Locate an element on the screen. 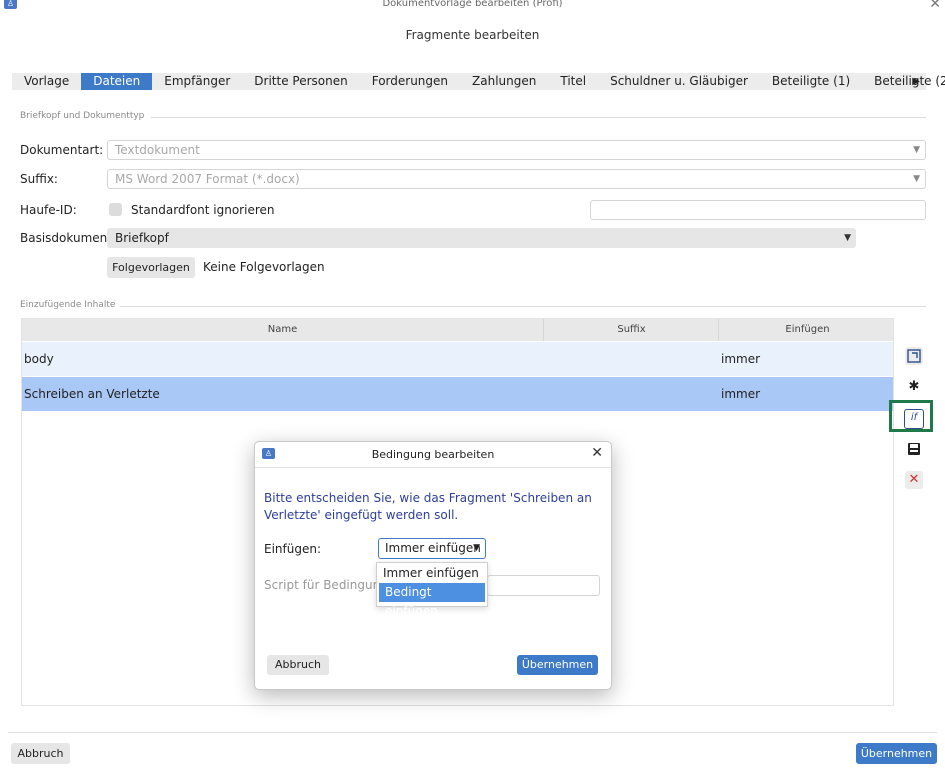 This screenshot has height=772, width=945. gear-icon: ✱ is located at coordinates (914, 387).